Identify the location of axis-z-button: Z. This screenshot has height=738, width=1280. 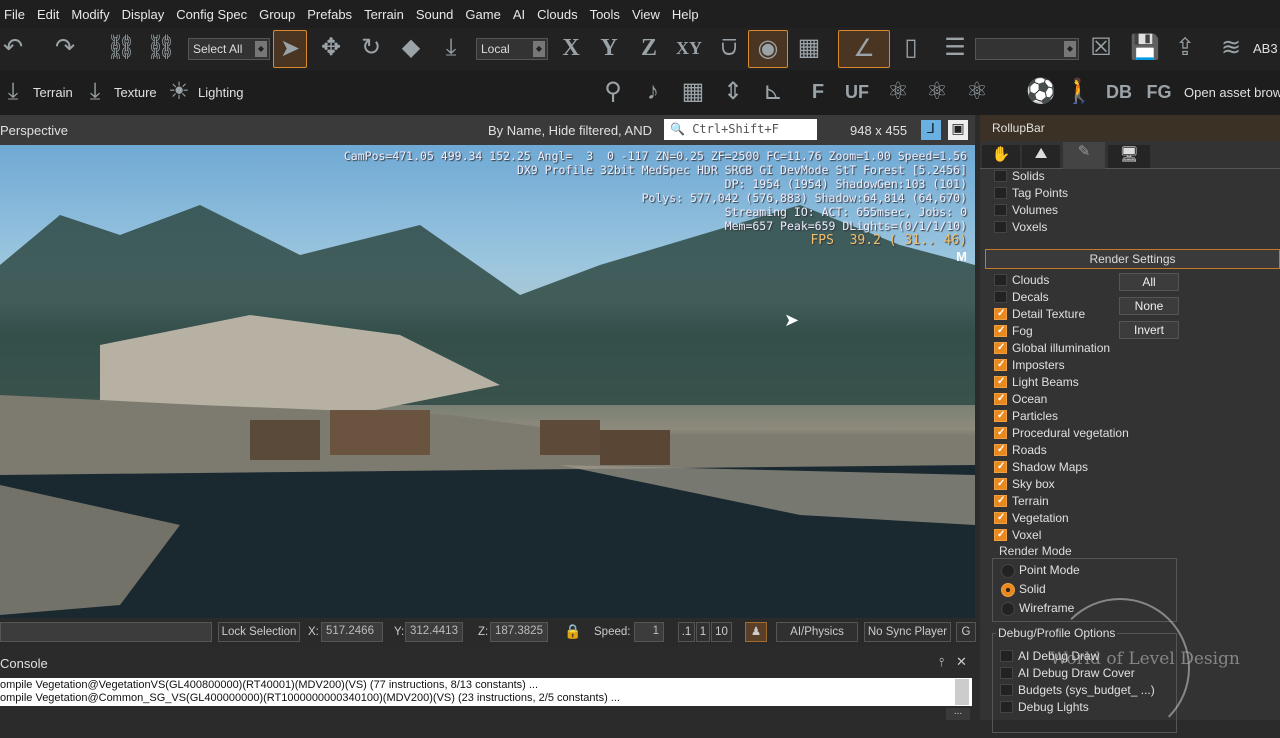
(649, 48).